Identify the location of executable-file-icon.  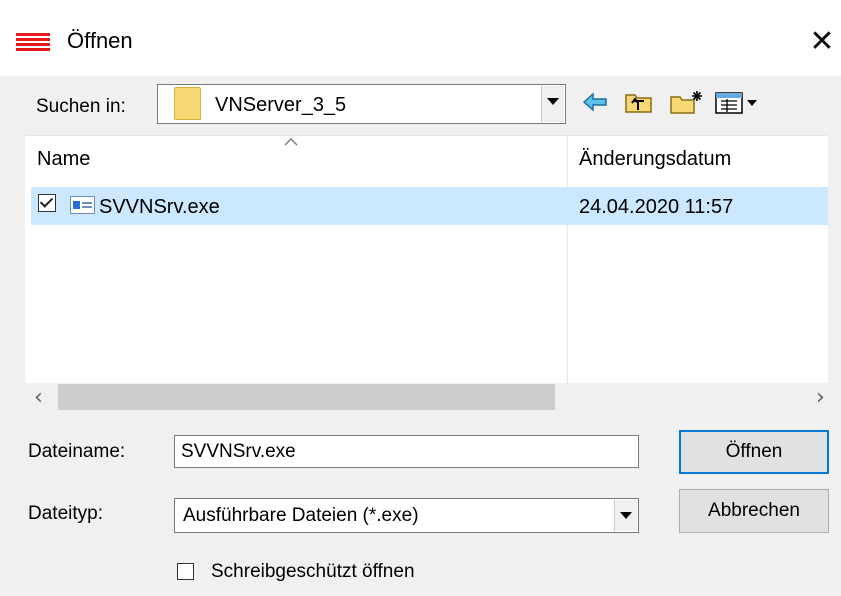
(82, 205).